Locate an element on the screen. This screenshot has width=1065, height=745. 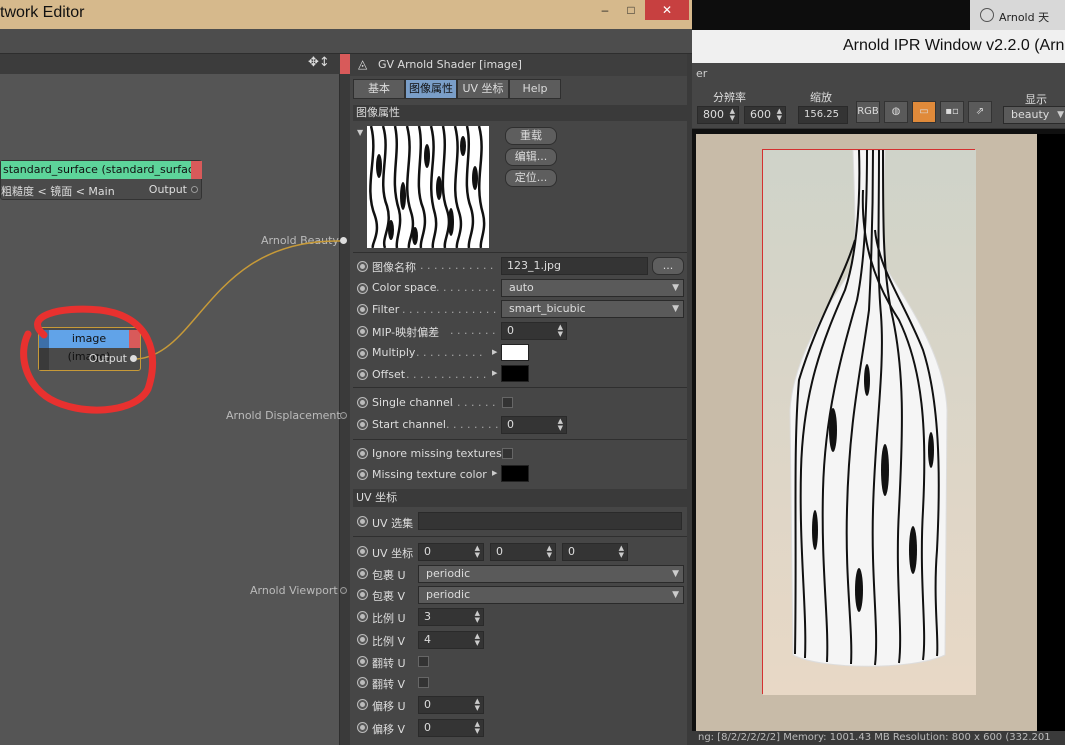
rgb-button: RGB is located at coordinates (868, 112).